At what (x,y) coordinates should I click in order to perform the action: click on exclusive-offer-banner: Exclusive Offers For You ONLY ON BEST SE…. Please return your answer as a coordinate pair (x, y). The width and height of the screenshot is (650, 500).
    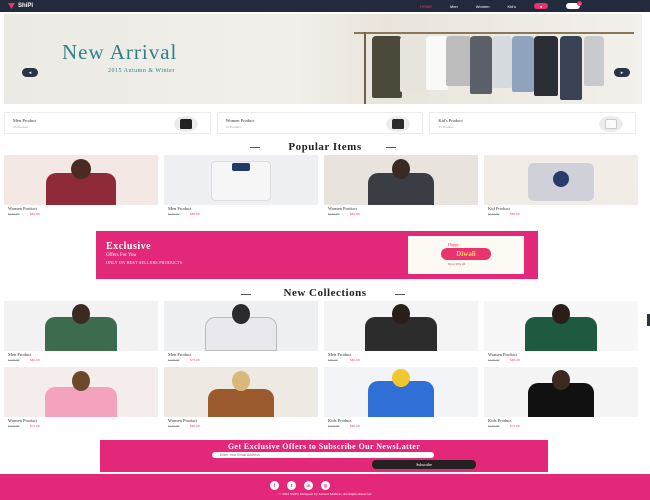
    Looking at the image, I should click on (317, 255).